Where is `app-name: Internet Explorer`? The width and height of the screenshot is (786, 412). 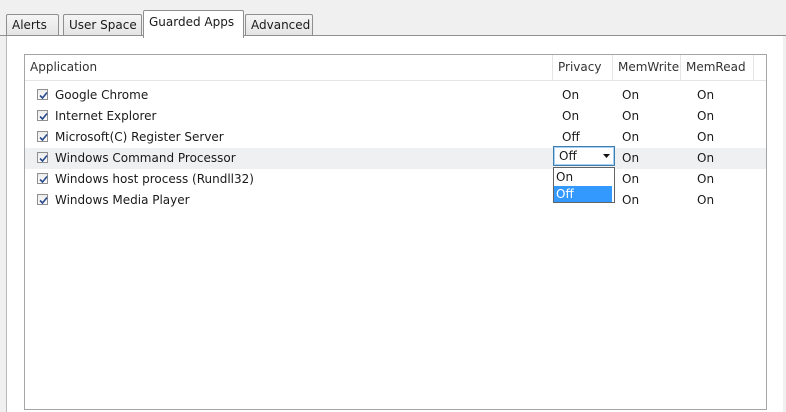 app-name: Internet Explorer is located at coordinates (106, 116).